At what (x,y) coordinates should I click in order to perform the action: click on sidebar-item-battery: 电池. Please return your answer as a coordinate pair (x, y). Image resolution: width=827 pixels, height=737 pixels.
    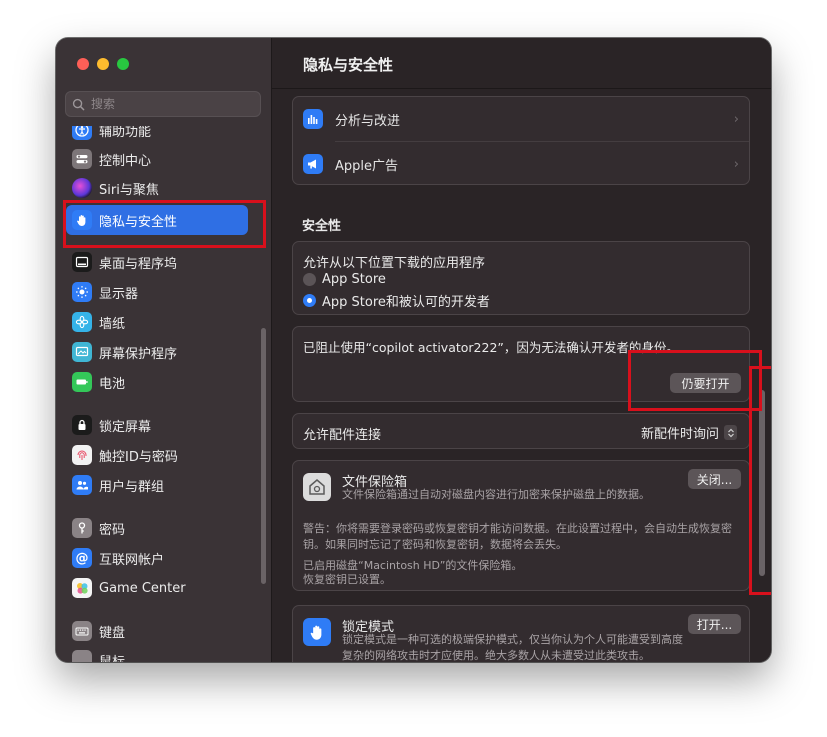
    Looking at the image, I should click on (157, 382).